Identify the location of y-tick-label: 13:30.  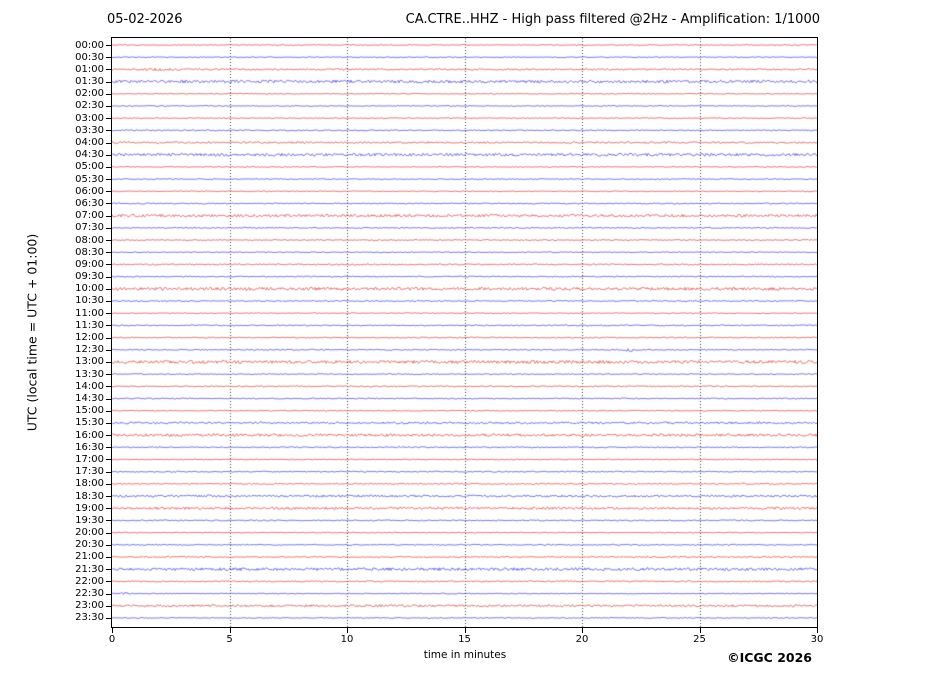
(89, 374).